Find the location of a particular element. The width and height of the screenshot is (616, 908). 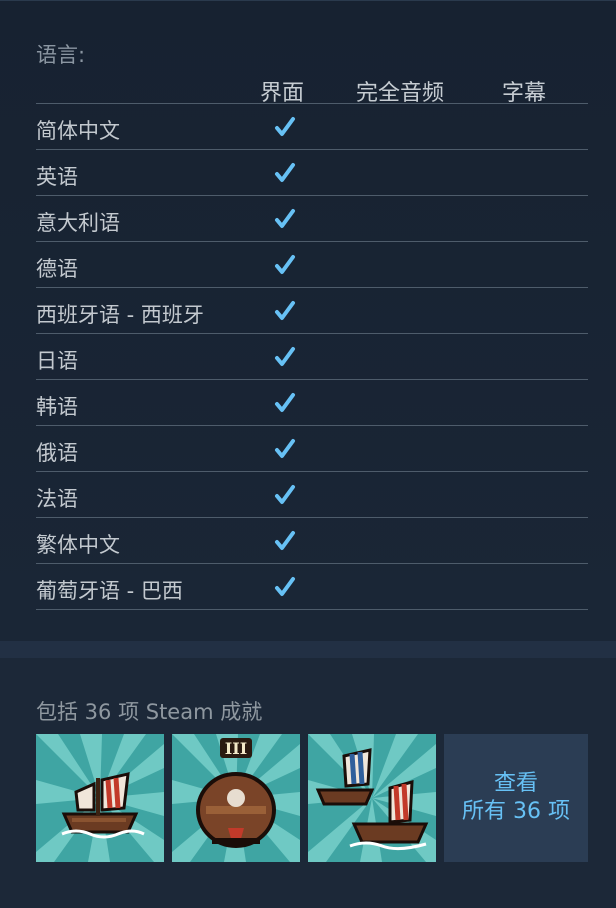

language-name: 俄语 is located at coordinates (57, 453).